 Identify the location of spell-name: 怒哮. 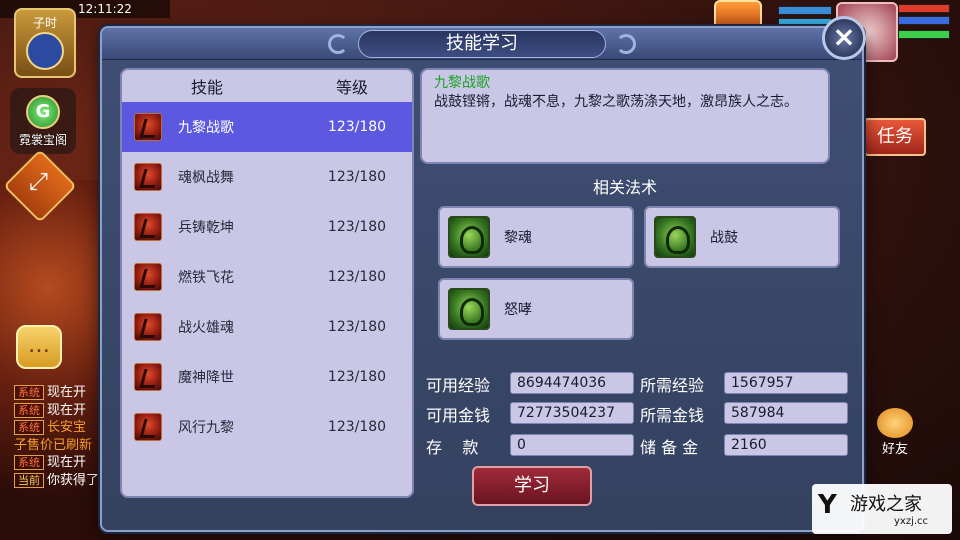
(518, 310).